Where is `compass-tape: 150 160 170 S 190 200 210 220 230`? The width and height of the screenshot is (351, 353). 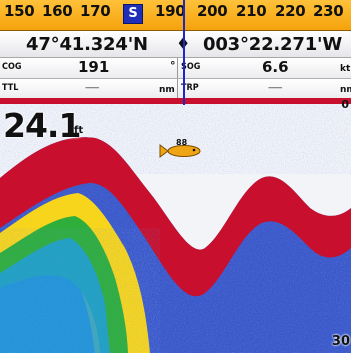
compass-tape: 150 160 170 S 190 200 210 220 230 is located at coordinates (175, 15).